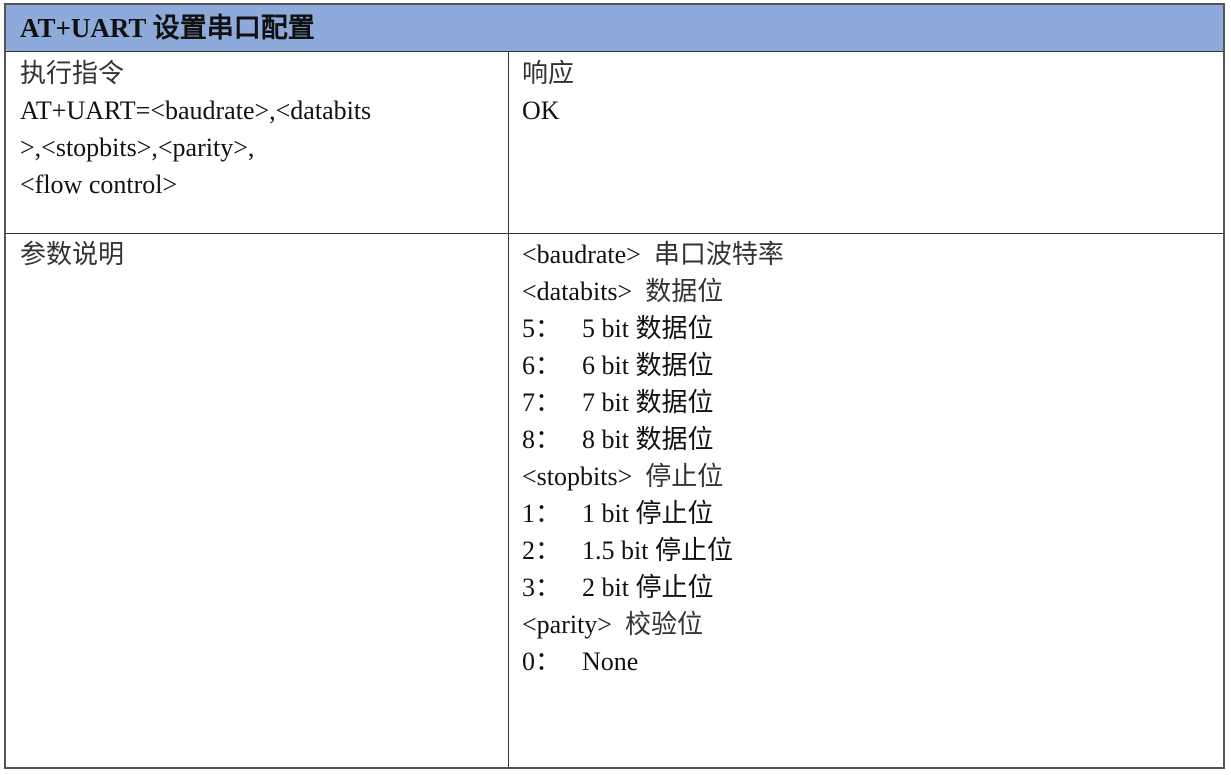  I want to click on command-label: 执行指令, so click(72, 73).